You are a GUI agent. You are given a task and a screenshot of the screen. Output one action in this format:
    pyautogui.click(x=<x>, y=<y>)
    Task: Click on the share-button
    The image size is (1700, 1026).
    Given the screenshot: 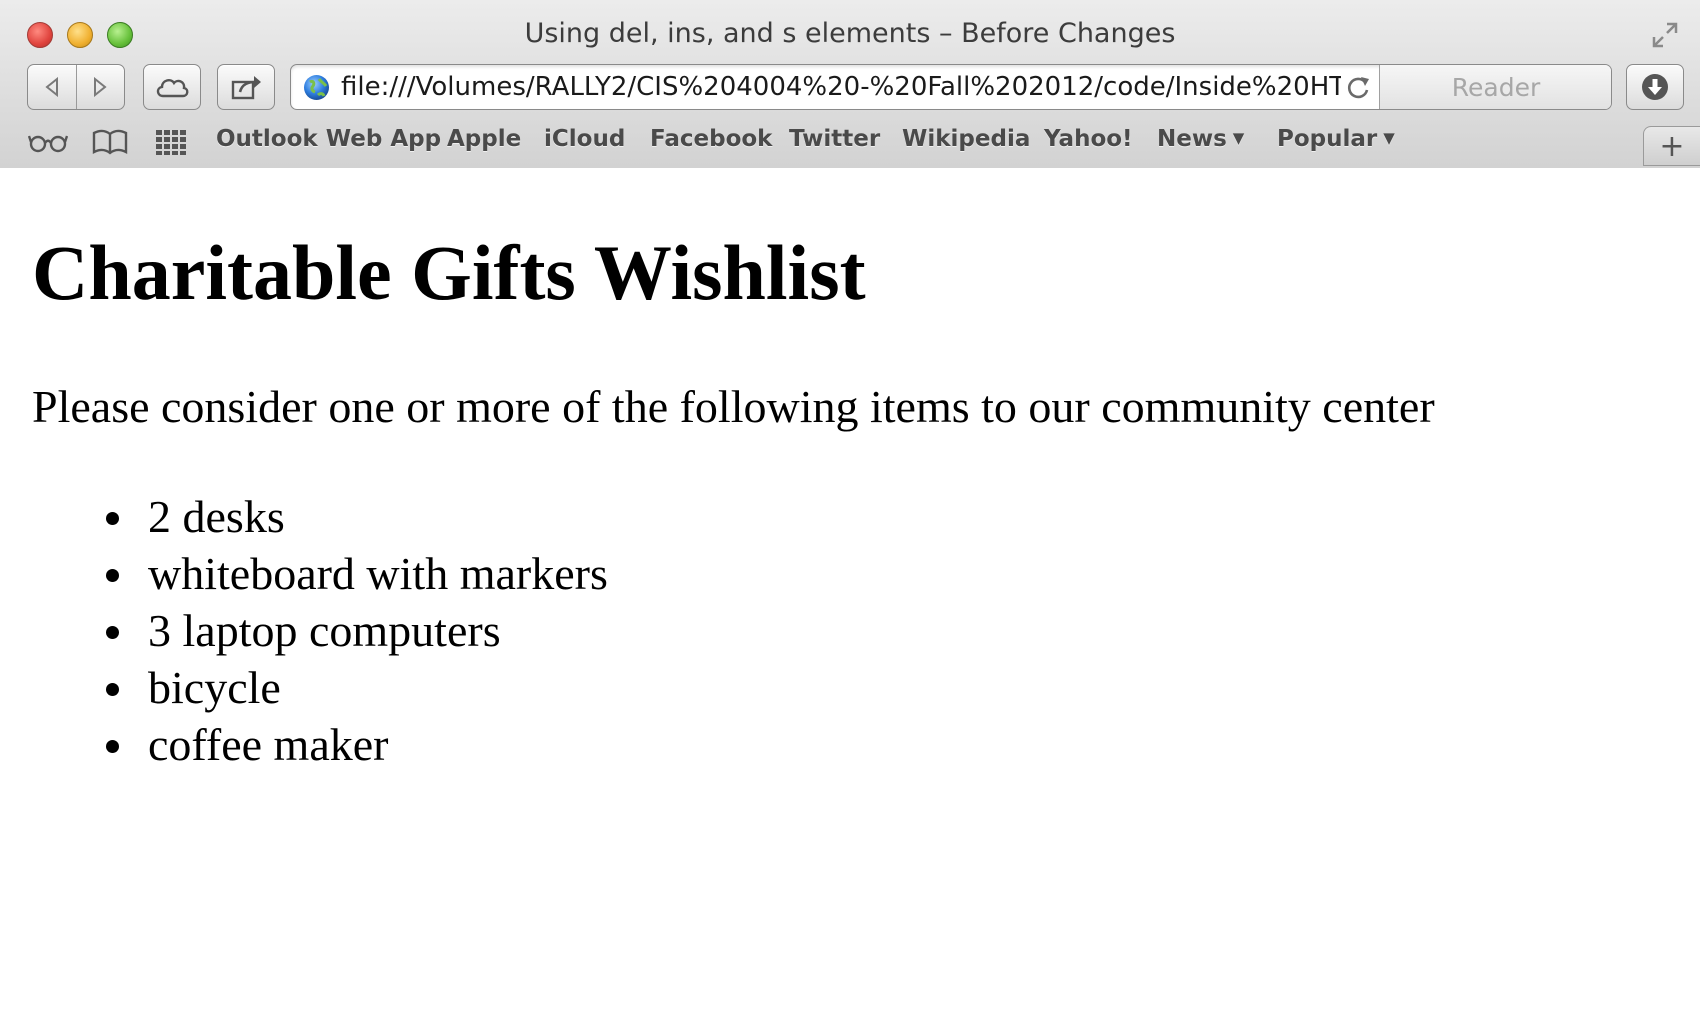 What is the action you would take?
    pyautogui.click(x=246, y=87)
    